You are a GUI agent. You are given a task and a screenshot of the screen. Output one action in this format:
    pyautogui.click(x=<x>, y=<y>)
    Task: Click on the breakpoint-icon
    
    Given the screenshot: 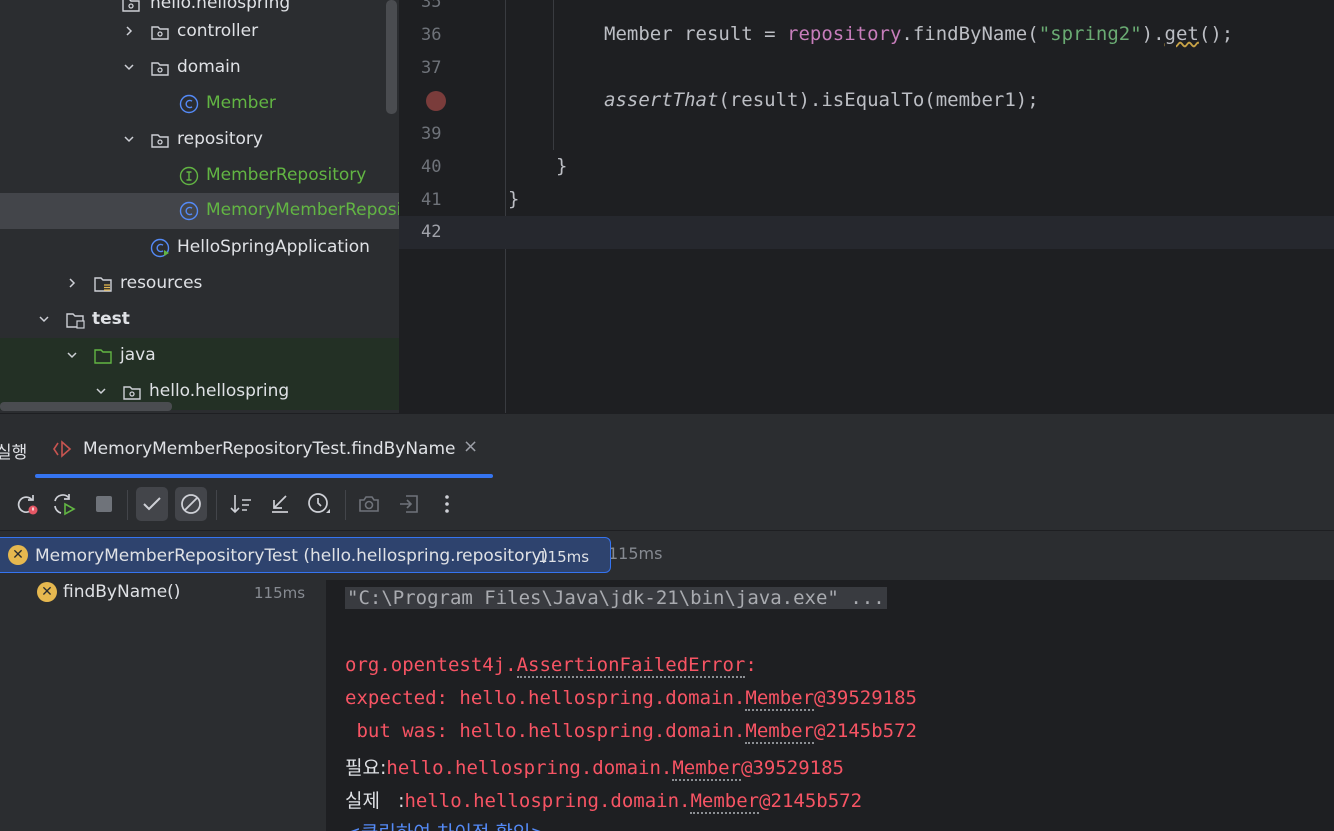 What is the action you would take?
    pyautogui.click(x=436, y=101)
    